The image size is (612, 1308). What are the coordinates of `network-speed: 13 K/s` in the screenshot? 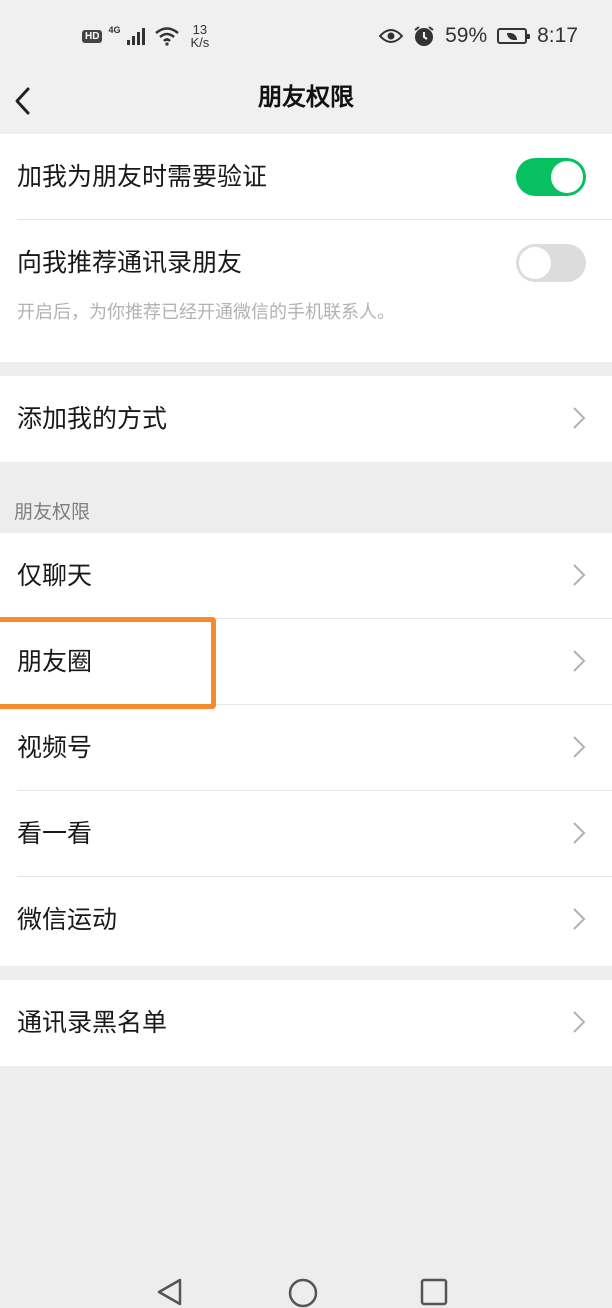 It's located at (199, 36).